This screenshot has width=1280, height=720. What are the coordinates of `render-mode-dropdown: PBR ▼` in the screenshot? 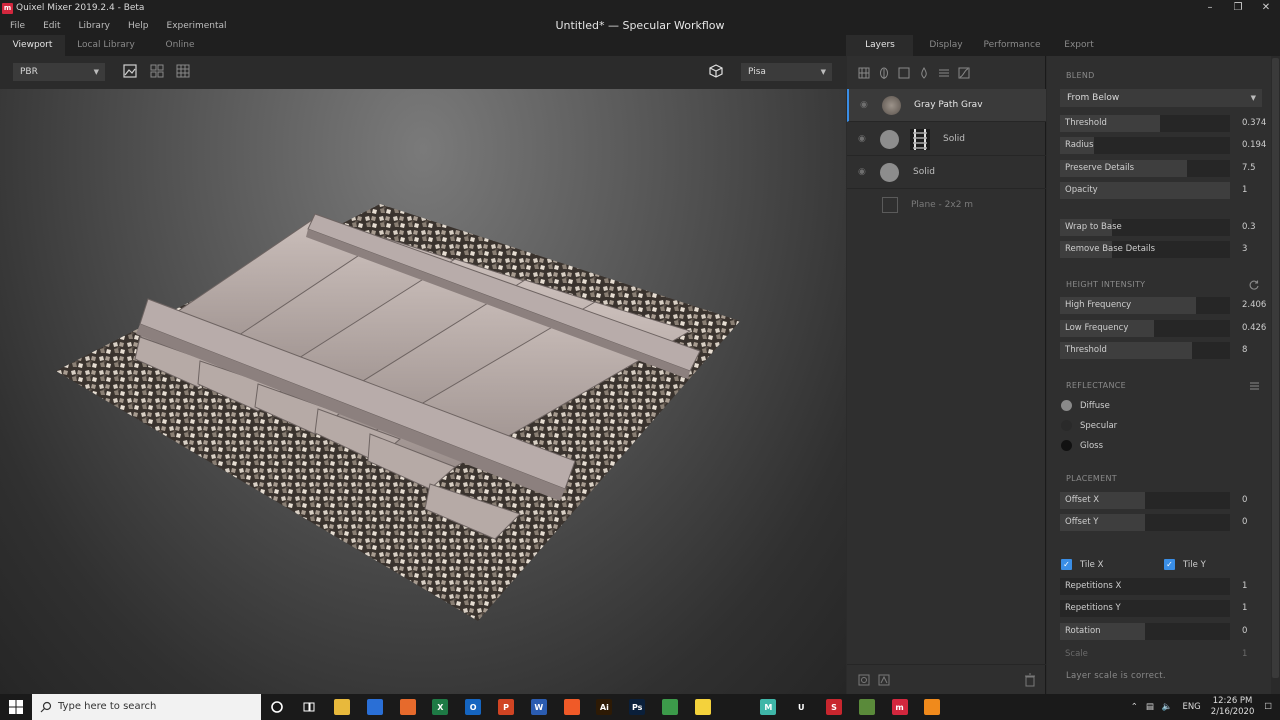 It's located at (59, 72).